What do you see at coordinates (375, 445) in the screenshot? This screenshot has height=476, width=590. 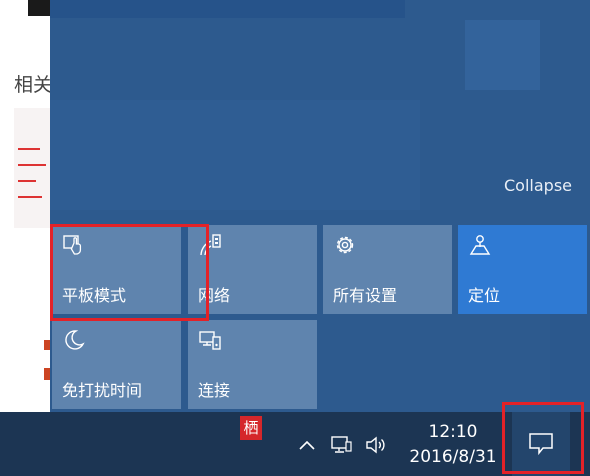 I see `speaker-icon` at bounding box center [375, 445].